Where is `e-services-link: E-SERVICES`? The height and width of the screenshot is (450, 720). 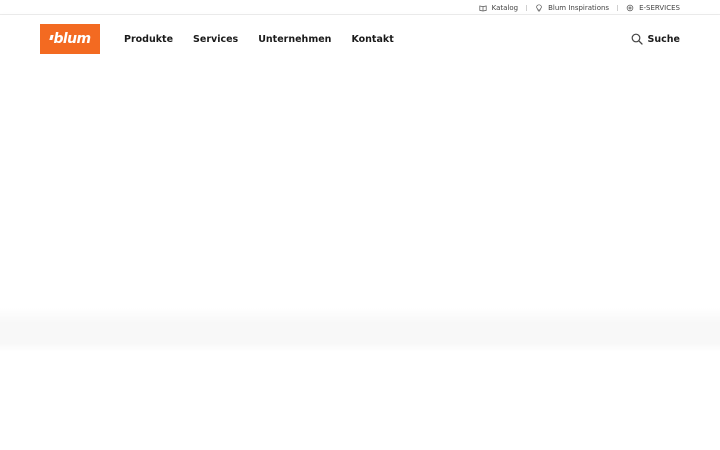
e-services-link: E-SERVICES is located at coordinates (653, 8).